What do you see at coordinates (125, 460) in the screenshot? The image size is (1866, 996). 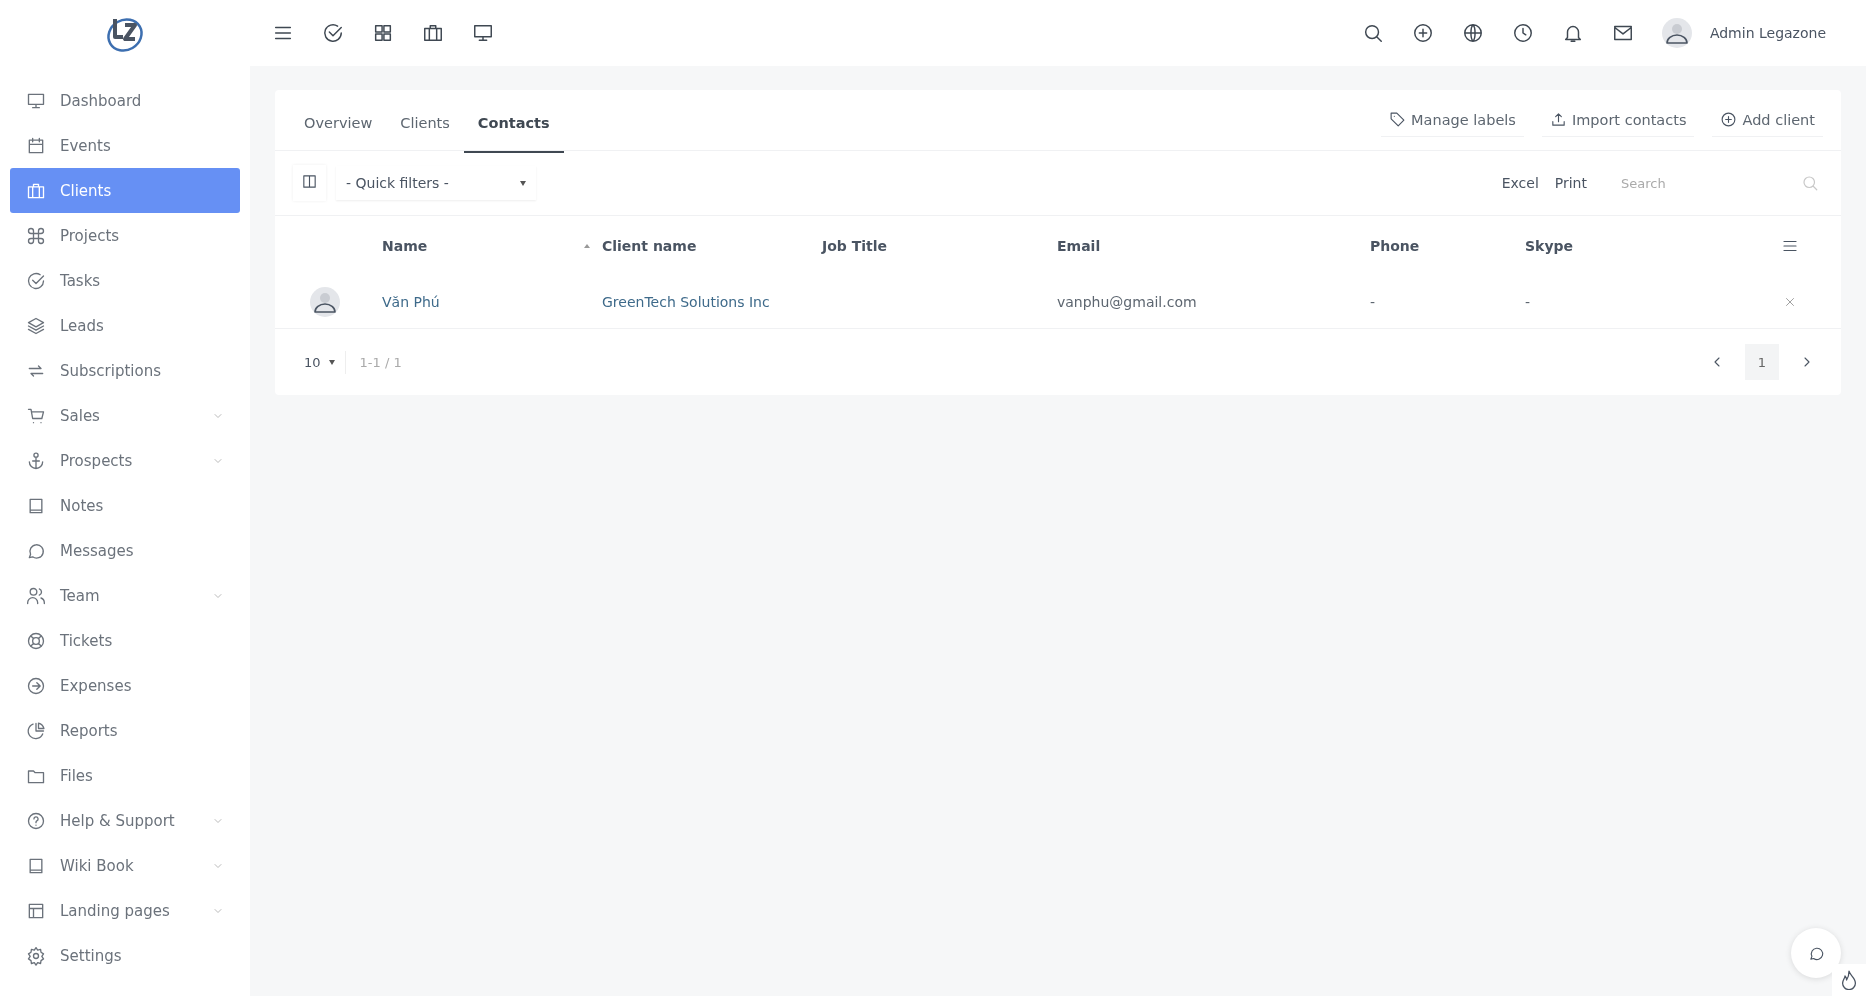 I see `sidebar-item: Prospects` at bounding box center [125, 460].